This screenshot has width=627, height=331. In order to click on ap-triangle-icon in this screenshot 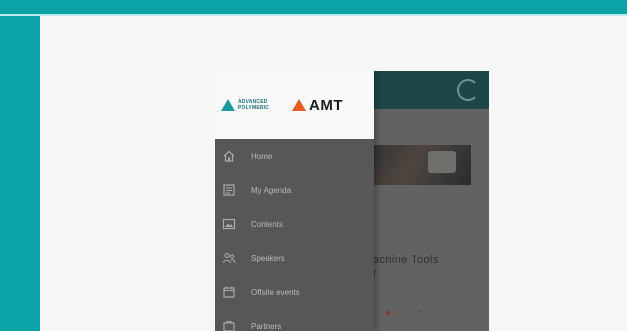, I will do `click(228, 105)`.